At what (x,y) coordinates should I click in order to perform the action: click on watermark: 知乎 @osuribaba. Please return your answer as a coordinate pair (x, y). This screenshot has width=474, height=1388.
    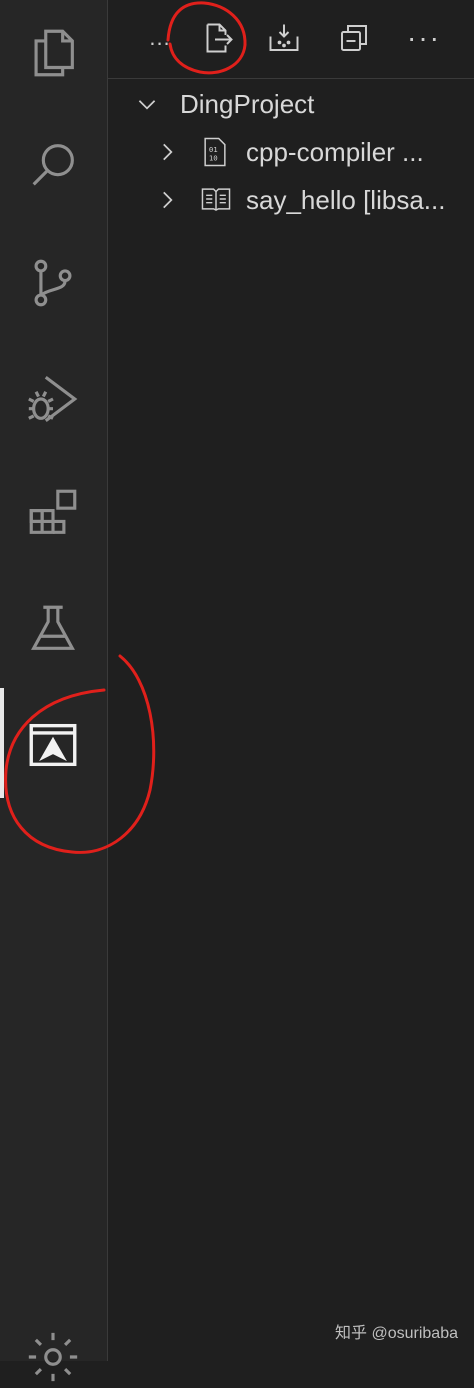
    Looking at the image, I should click on (396, 1333).